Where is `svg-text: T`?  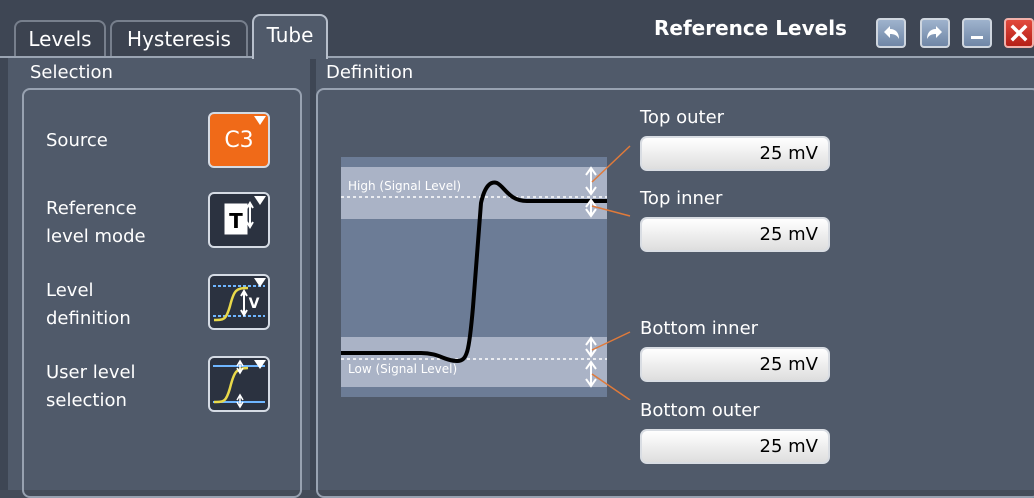
svg-text: T is located at coordinates (236, 221).